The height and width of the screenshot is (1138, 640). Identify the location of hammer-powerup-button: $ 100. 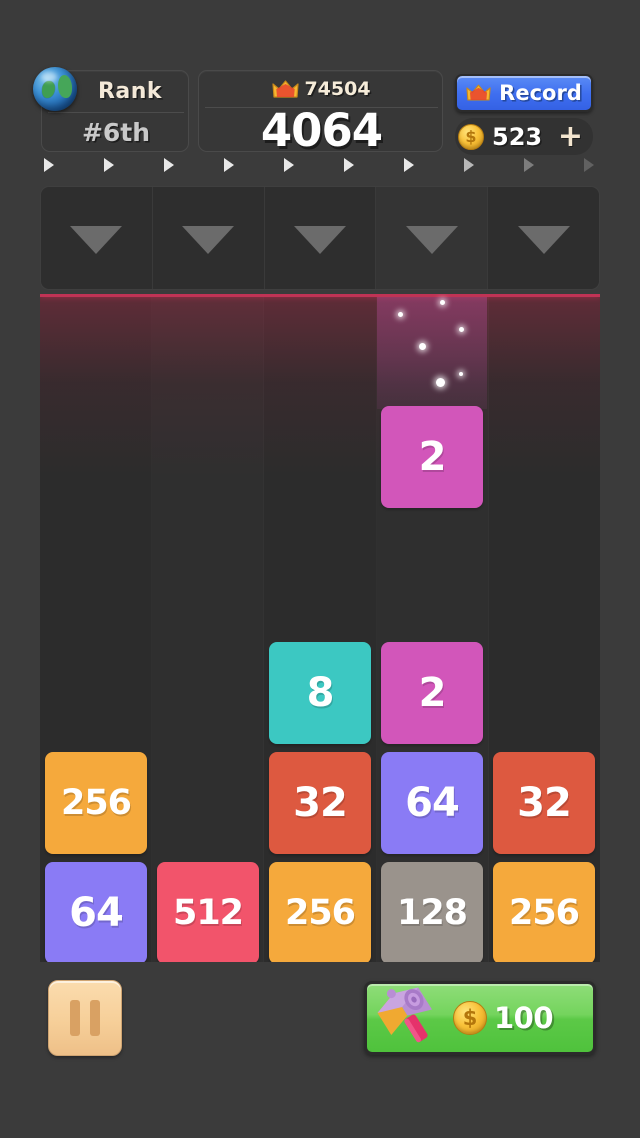
(480, 1018).